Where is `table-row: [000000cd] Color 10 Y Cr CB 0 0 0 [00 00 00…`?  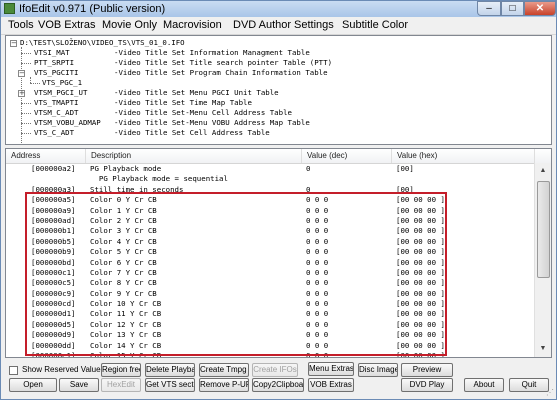
table-row: [000000cd] Color 10 Y Cr CB 0 0 0 [00 00 00… is located at coordinates (270, 304).